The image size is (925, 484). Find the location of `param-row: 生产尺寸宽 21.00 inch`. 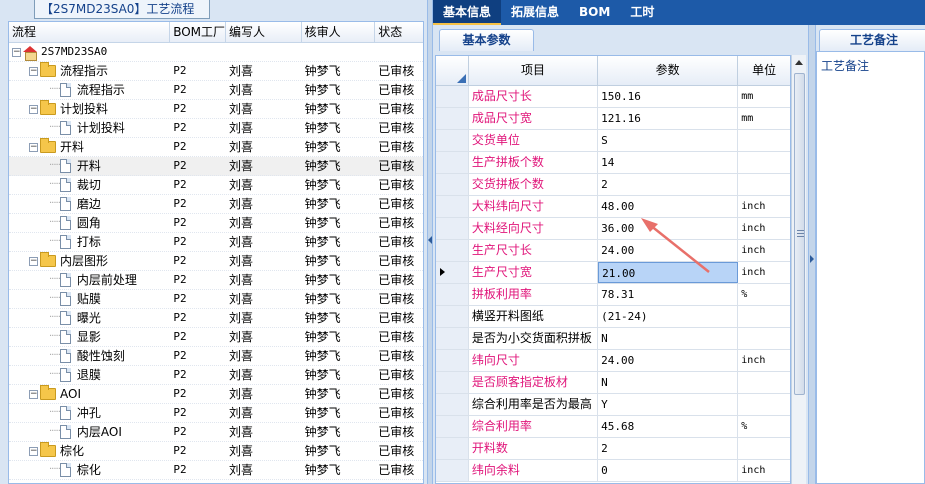

param-row: 生产尺寸宽 21.00 inch is located at coordinates (613, 273).